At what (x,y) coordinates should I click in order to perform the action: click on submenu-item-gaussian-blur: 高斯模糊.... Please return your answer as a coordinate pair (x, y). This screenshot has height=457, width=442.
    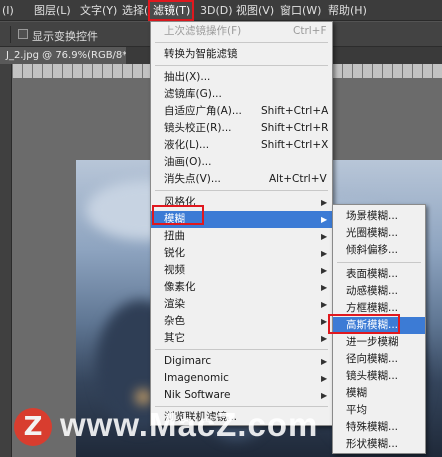
    Looking at the image, I should click on (379, 325).